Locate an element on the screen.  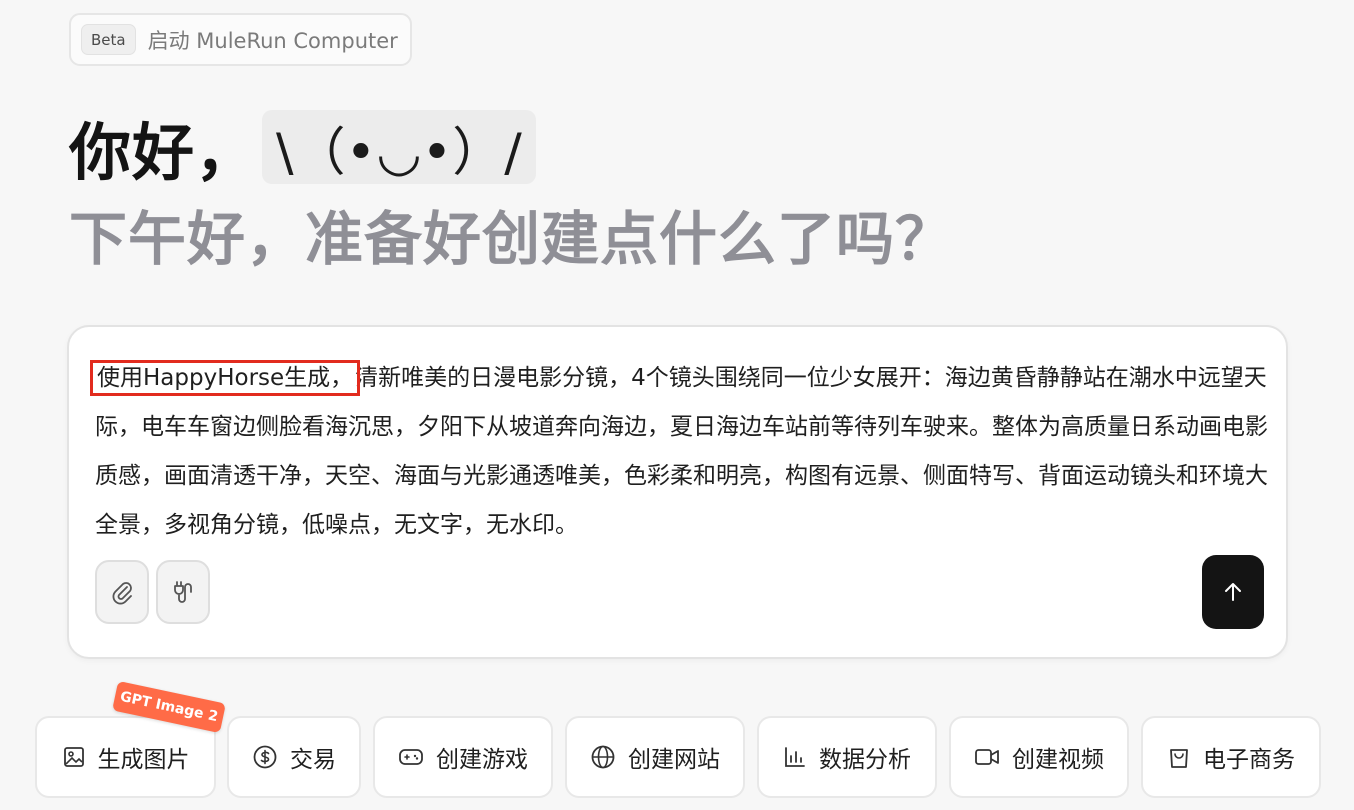
action-label: 创建游戏 is located at coordinates (482, 760).